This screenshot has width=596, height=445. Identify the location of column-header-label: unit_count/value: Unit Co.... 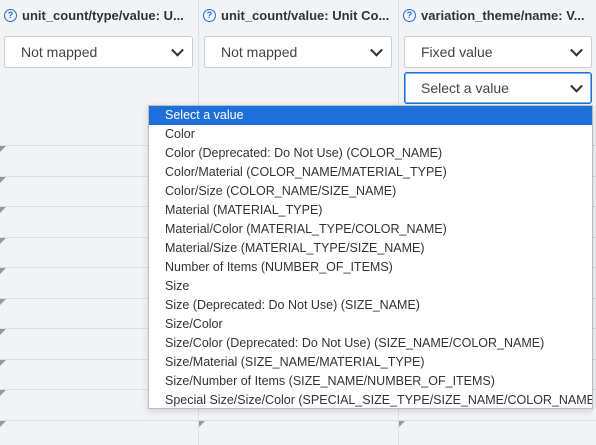
(305, 15).